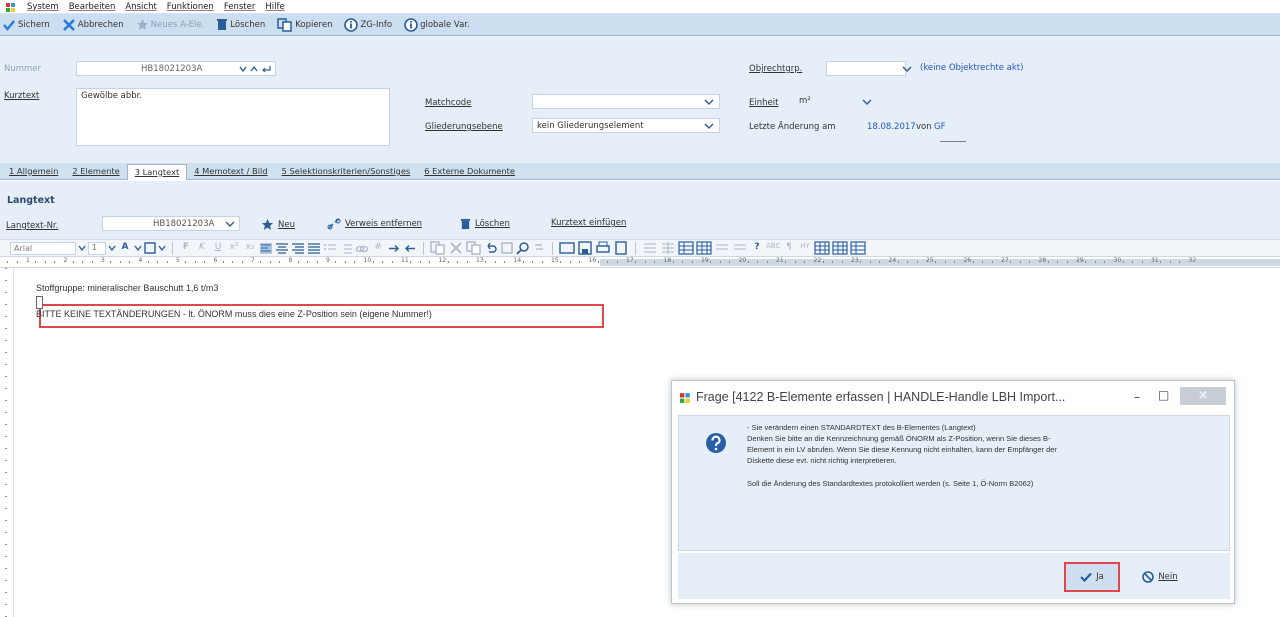  Describe the element at coordinates (314, 248) in the screenshot. I see `justify-icon` at that location.